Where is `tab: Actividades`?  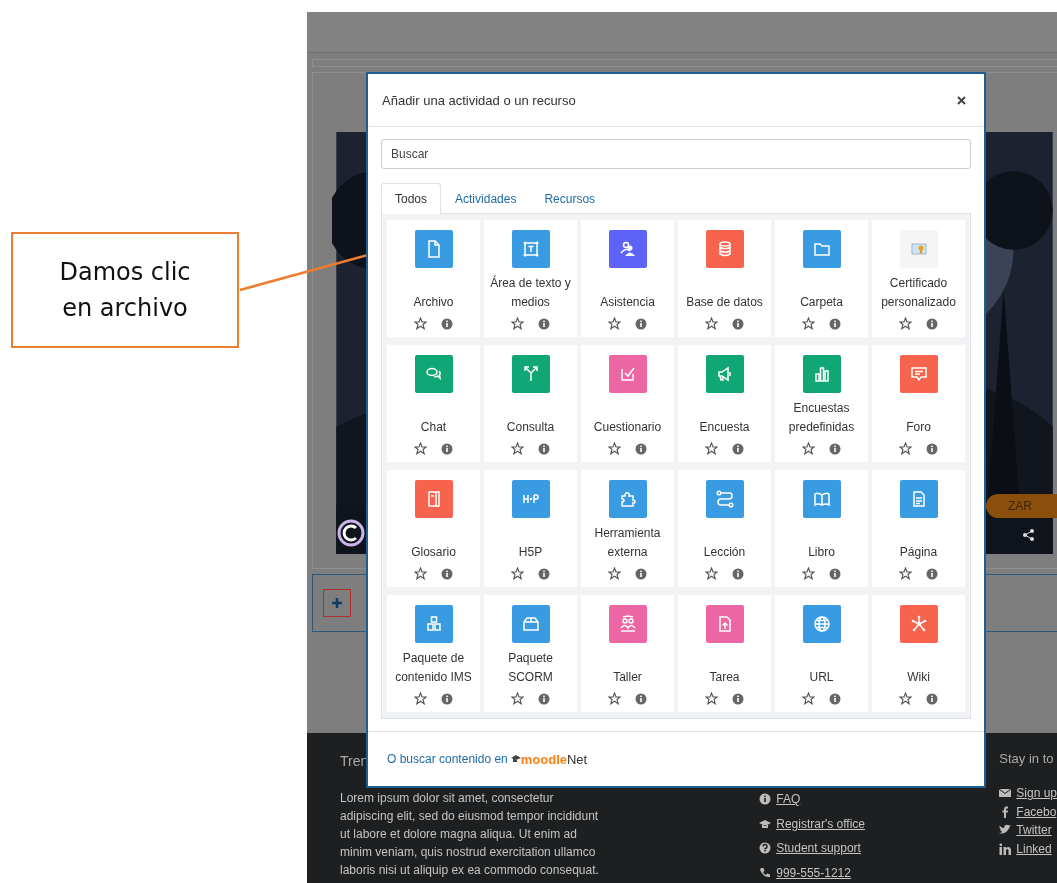 tab: Actividades is located at coordinates (486, 198).